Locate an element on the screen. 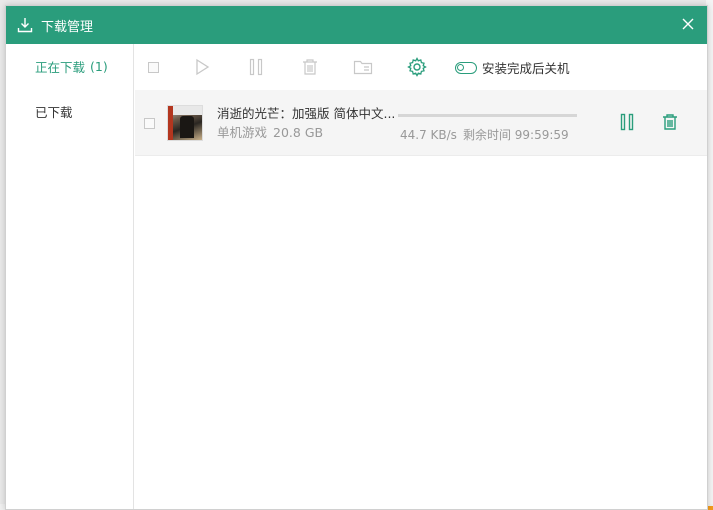  sidebar-item-downloading: 正在下载 (1) is located at coordinates (69, 66).